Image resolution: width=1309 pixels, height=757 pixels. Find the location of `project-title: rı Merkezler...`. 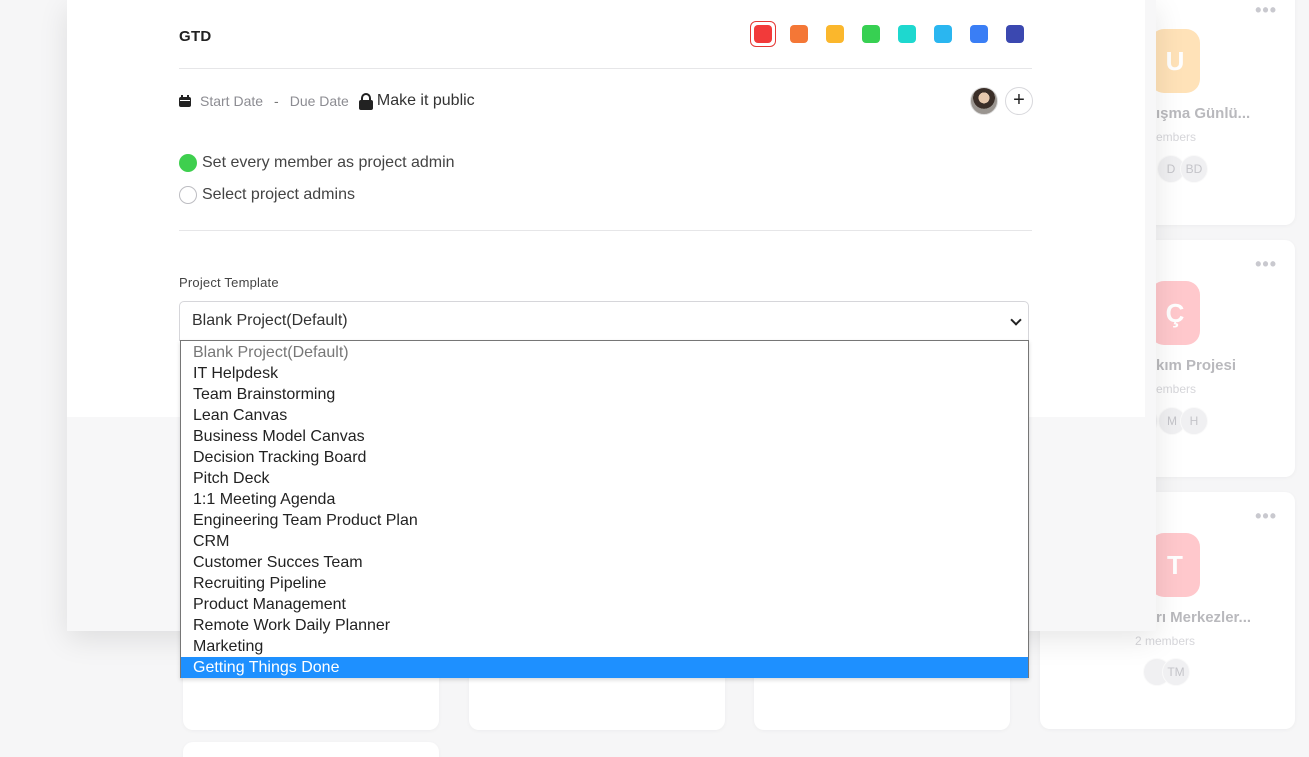

project-title: rı Merkezler... is located at coordinates (1204, 617).